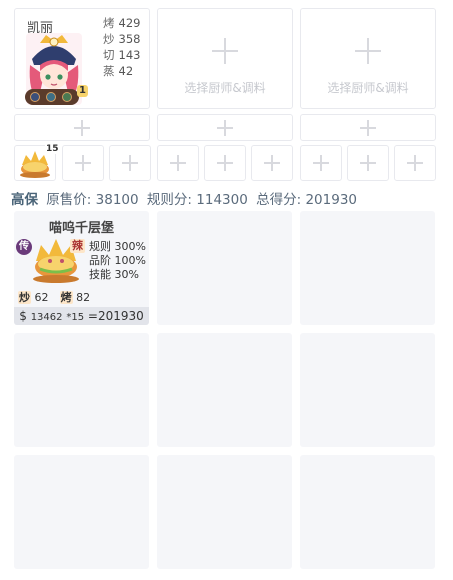  I want to click on recipe-multipliers: 规则 300% 品阶 100% 技能 30%, so click(117, 261).